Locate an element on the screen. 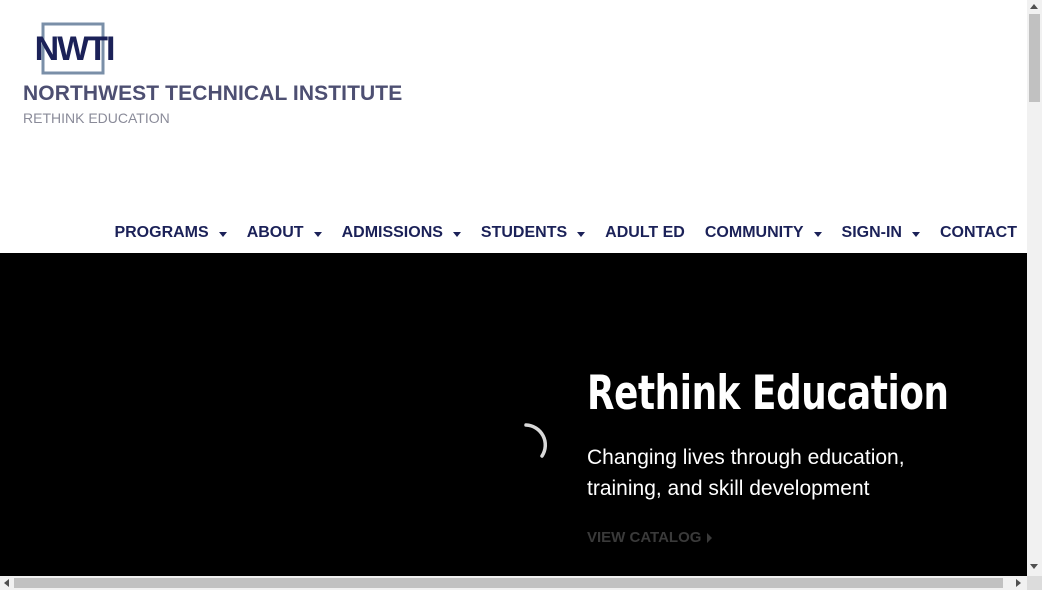 The height and width of the screenshot is (590, 1042). nav-item-label: ADMISSIONS is located at coordinates (392, 232).